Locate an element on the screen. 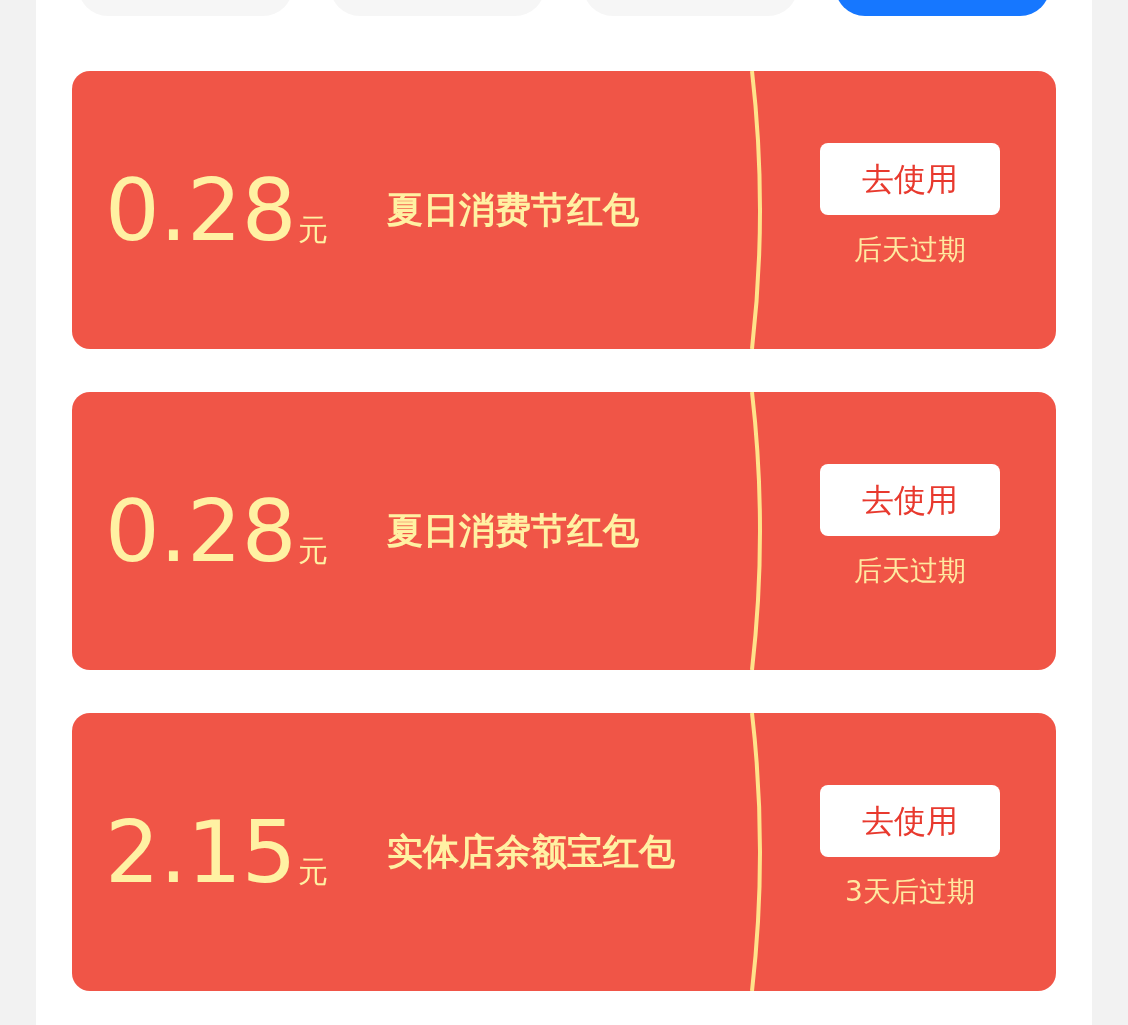 The width and height of the screenshot is (1128, 1025). expiry-text: 3天后过期 is located at coordinates (910, 892).